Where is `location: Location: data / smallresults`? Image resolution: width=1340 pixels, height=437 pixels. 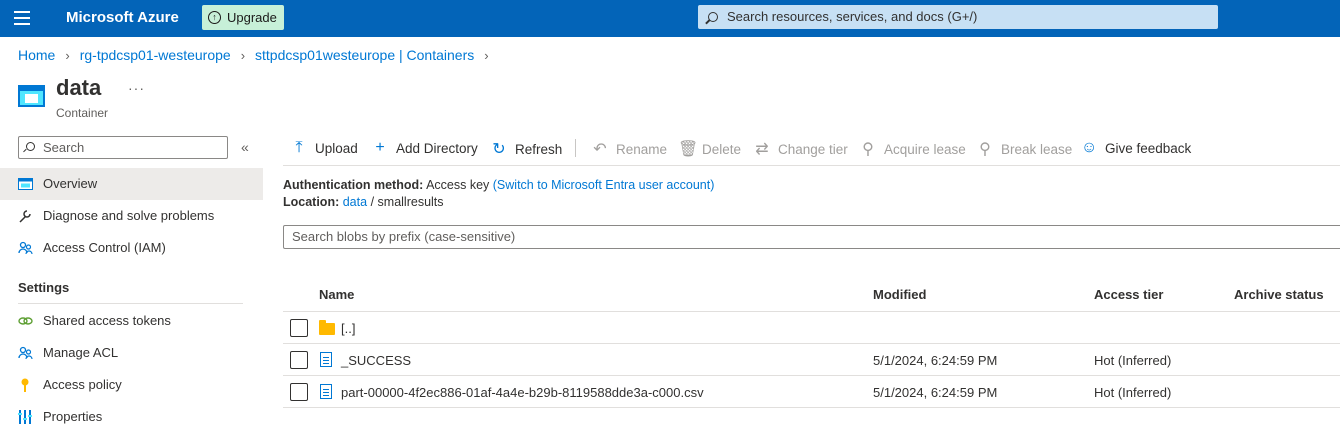
location: Location: data / smallresults is located at coordinates (363, 202).